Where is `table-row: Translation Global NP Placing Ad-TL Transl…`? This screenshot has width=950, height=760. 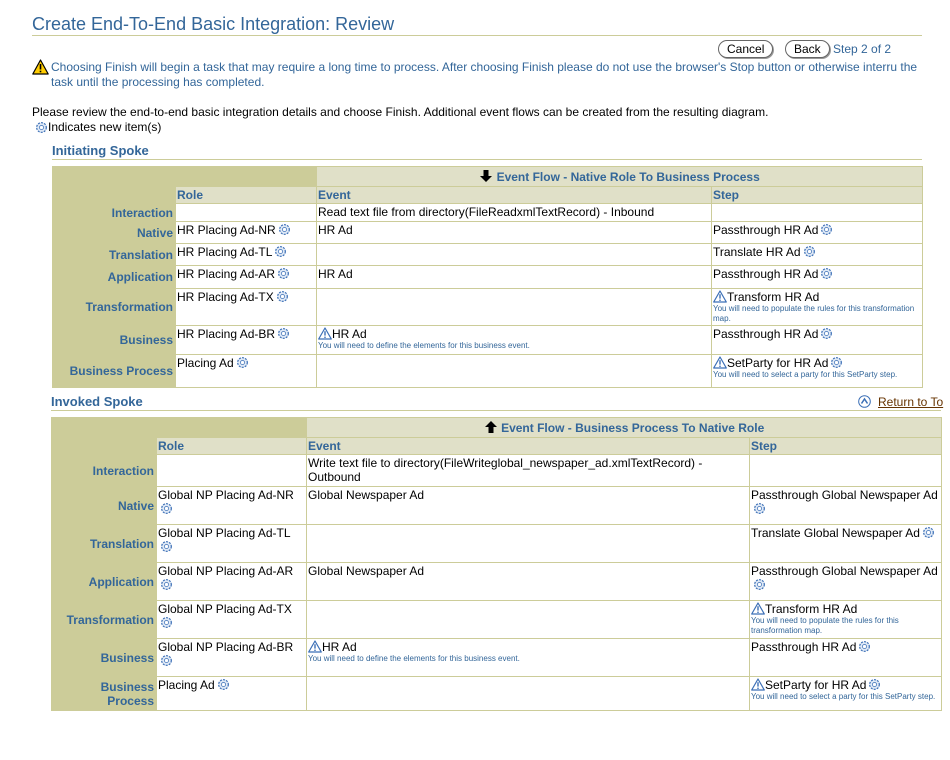
table-row: Translation Global NP Placing Ad-TL Transl… is located at coordinates (496, 543).